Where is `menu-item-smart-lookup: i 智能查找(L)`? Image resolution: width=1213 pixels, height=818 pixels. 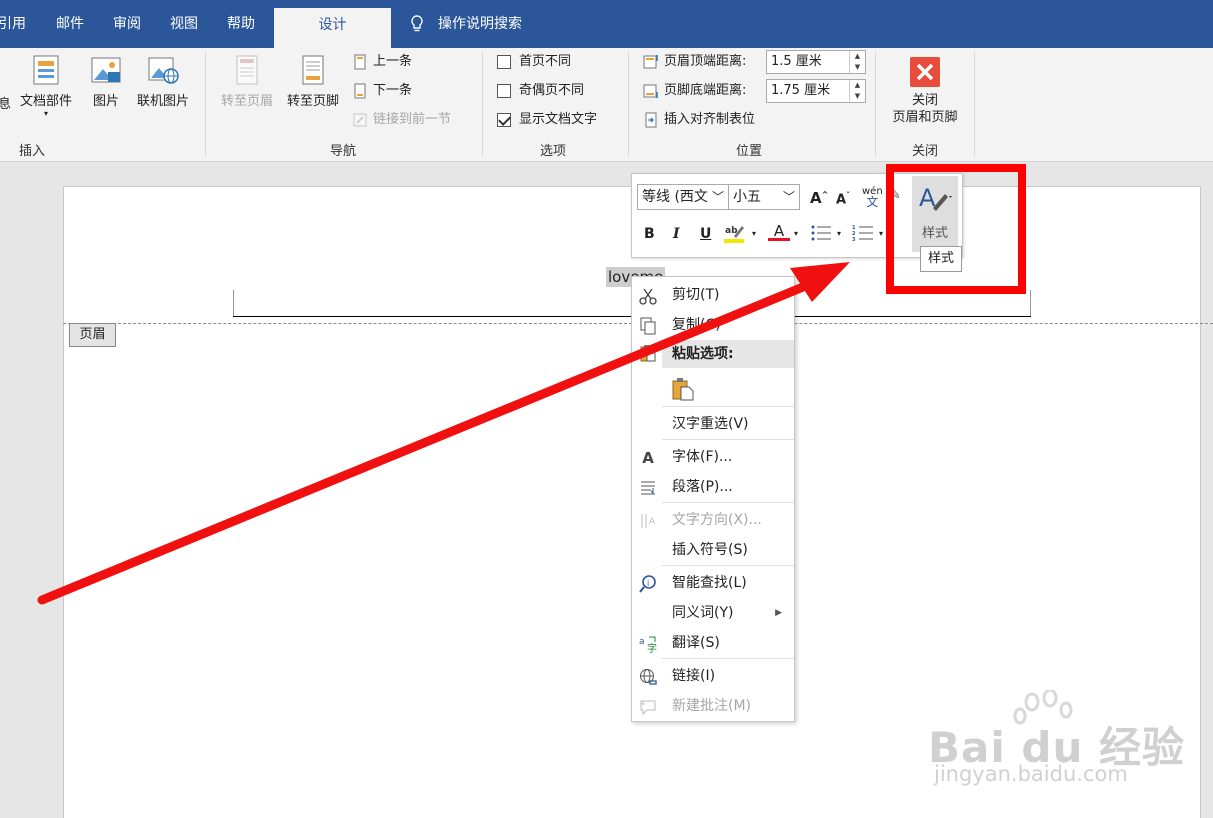 menu-item-smart-lookup: i 智能查找(L) is located at coordinates (713, 583).